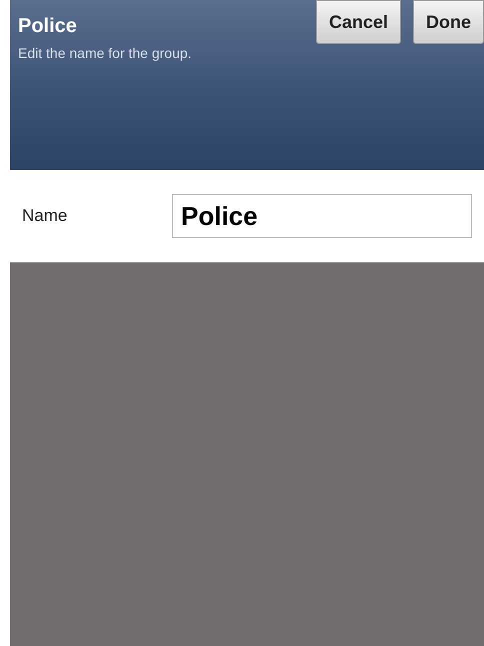  What do you see at coordinates (448, 22) in the screenshot?
I see `header-button: Done` at bounding box center [448, 22].